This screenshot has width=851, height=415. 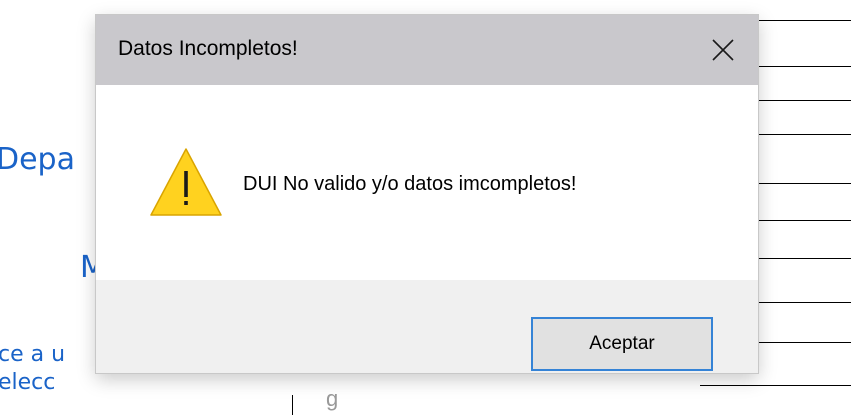 I want to click on background-label-line1: ce a u, so click(x=33, y=354).